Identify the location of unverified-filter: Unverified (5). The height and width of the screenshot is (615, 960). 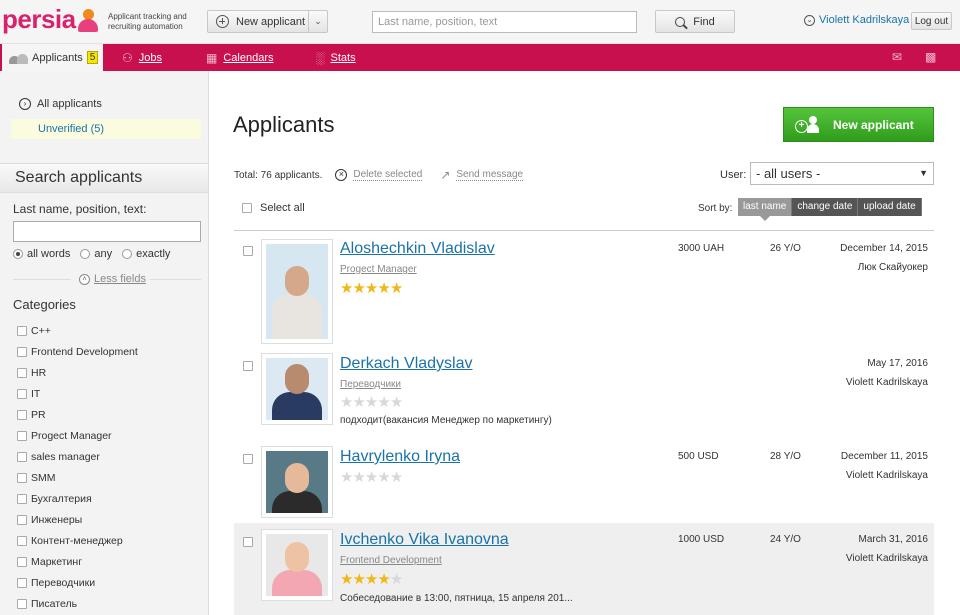
(106, 129).